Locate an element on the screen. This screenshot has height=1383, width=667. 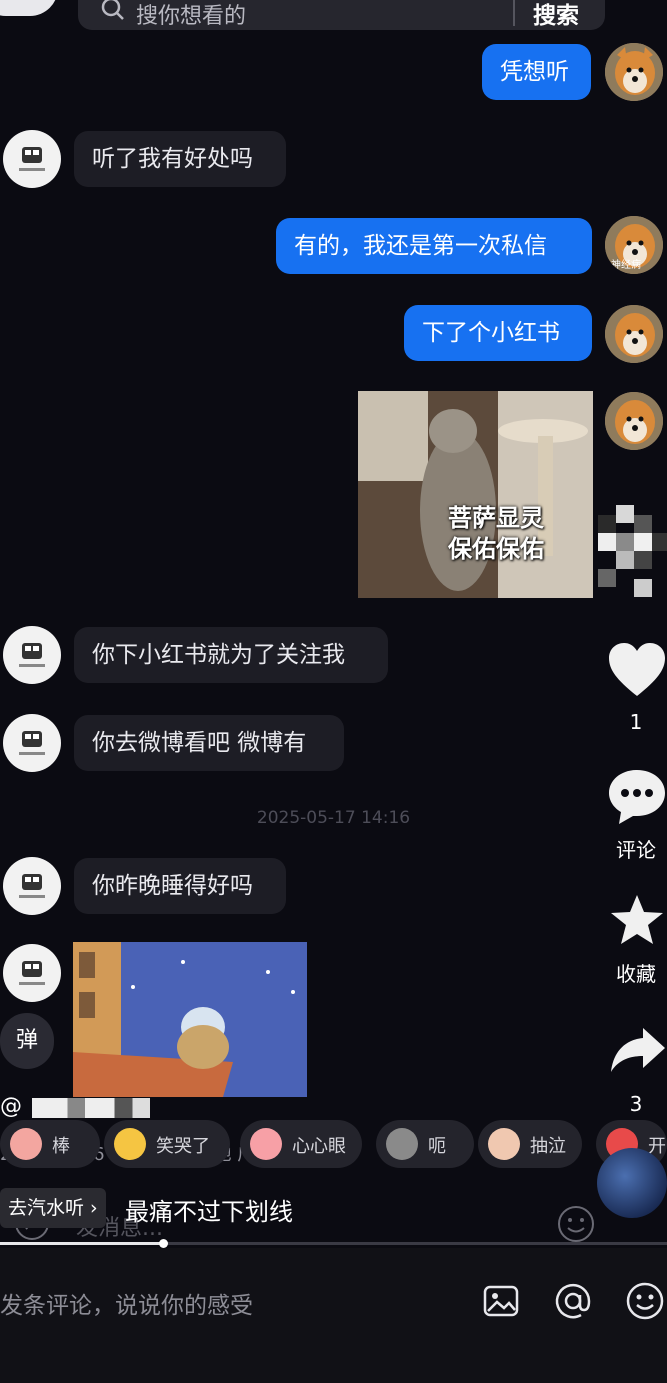
comment-input: 发条评论，说说你的感受 is located at coordinates (126, 1303).